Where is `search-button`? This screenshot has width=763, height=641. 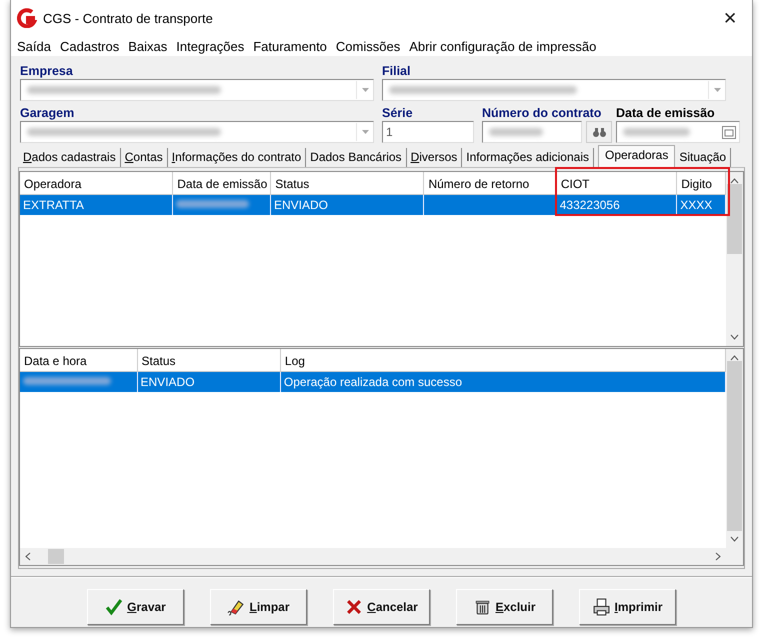
search-button is located at coordinates (599, 132).